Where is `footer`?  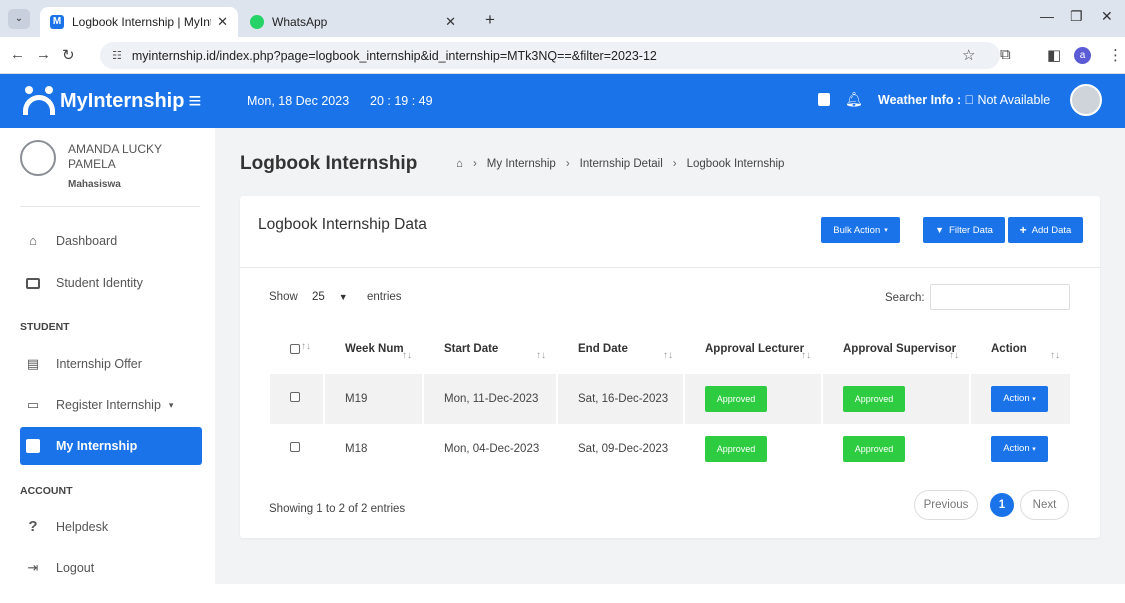 footer is located at coordinates (670, 593).